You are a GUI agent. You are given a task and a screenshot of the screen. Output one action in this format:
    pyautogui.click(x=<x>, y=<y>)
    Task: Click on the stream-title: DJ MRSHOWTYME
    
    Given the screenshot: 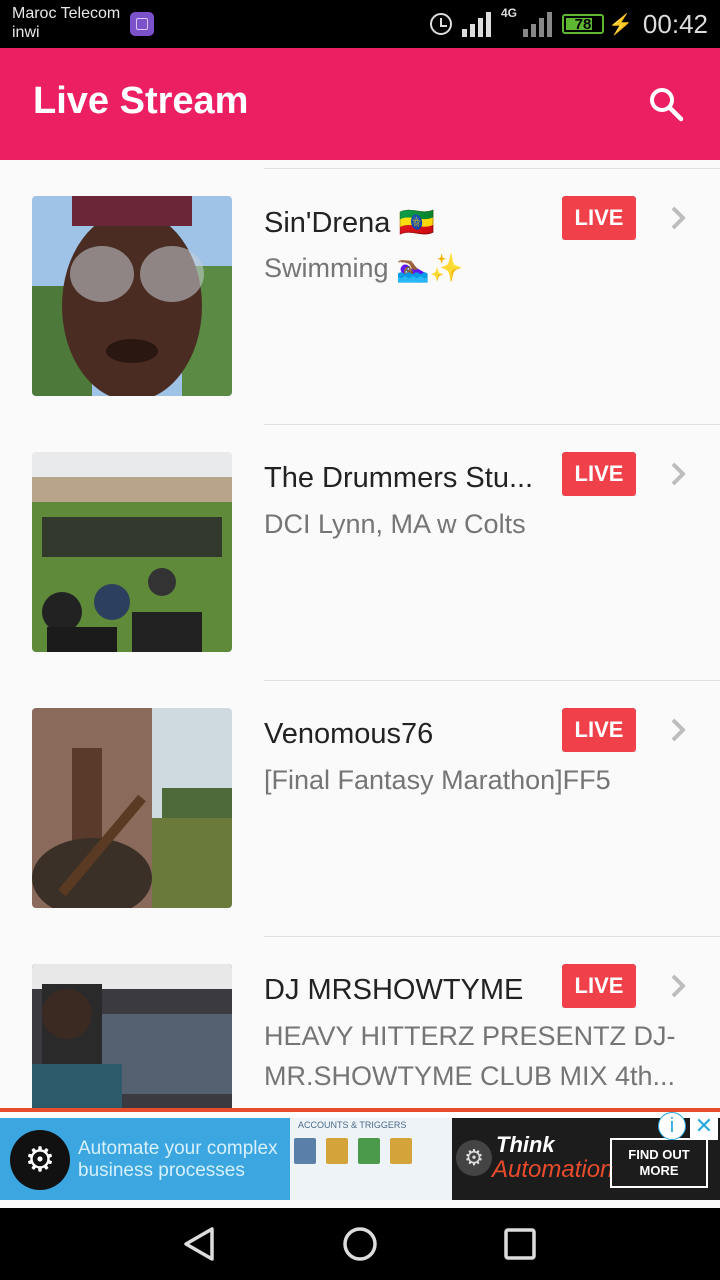 What is the action you would take?
    pyautogui.click(x=394, y=990)
    